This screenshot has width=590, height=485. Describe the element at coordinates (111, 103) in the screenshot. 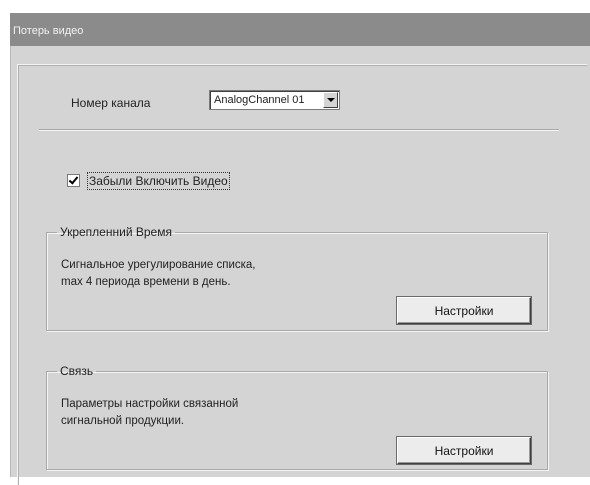

I see `channel-number-label: Номер канала` at that location.